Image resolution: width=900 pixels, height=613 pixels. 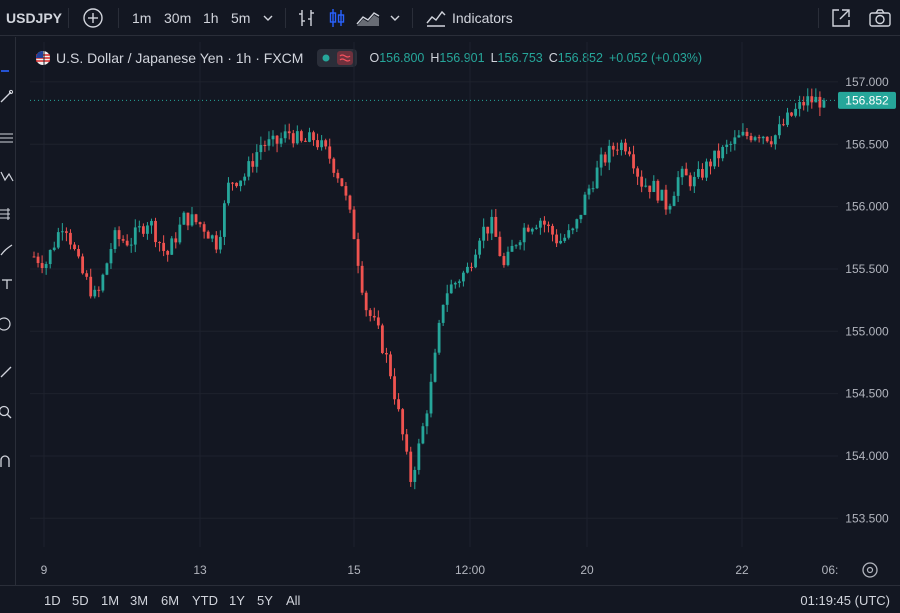 I want to click on time-axis-settings-button, so click(x=870, y=570).